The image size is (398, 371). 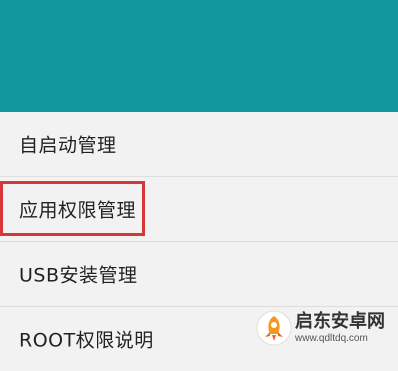 I want to click on list-item-label: ROOT权限说明, so click(x=86, y=340).